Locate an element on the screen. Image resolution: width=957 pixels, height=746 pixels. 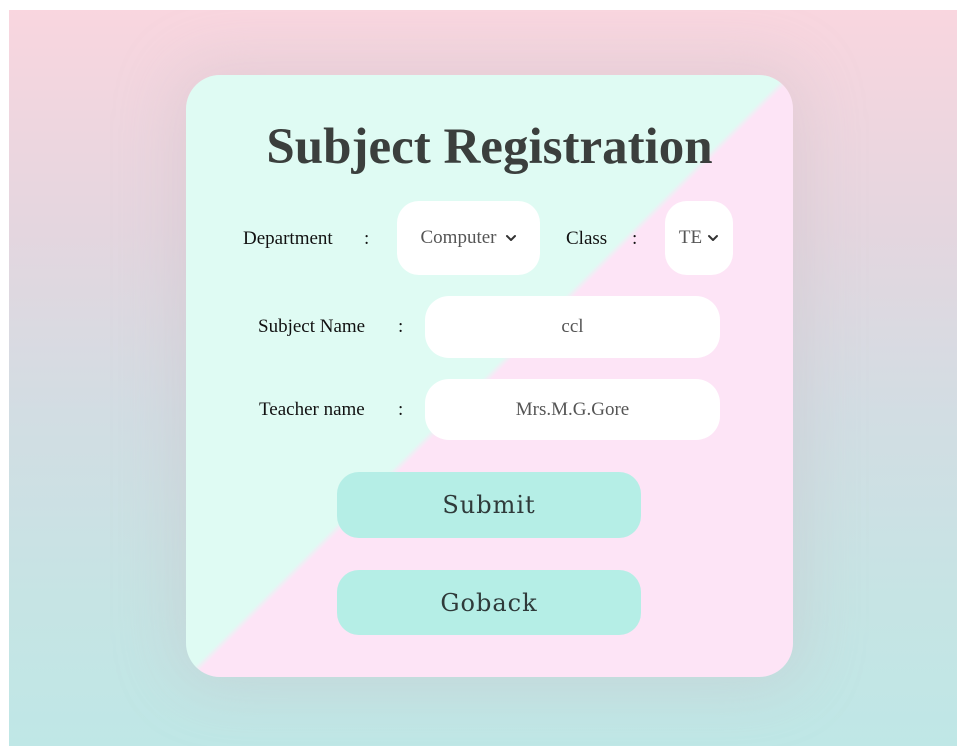
submit-button: Submit is located at coordinates (489, 505).